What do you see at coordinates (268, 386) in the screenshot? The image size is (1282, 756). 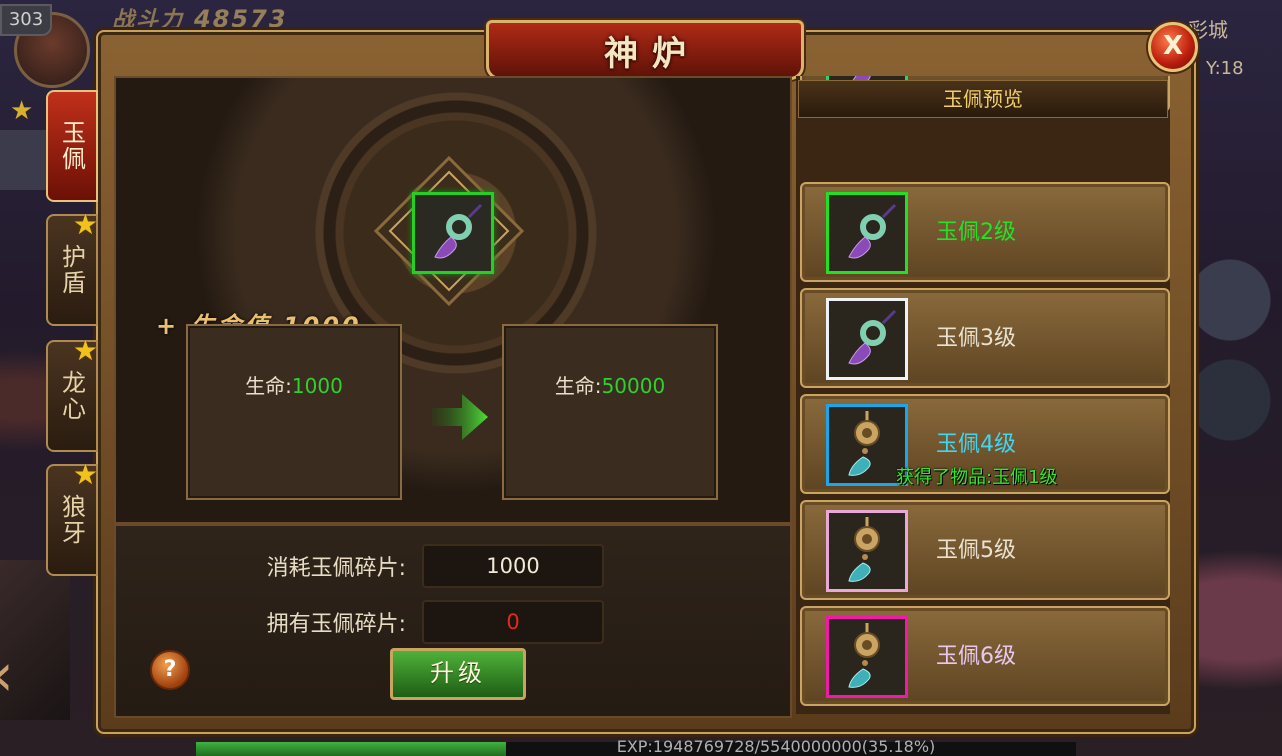 I see `current-stat-label: 生命:` at bounding box center [268, 386].